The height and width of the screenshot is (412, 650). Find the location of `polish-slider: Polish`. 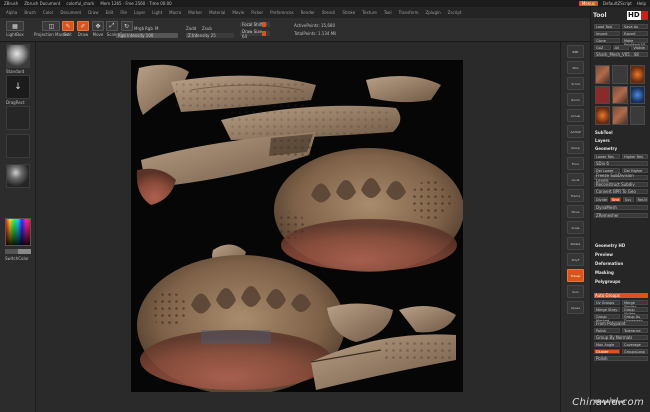

polish-slider: Polish is located at coordinates (621, 358).